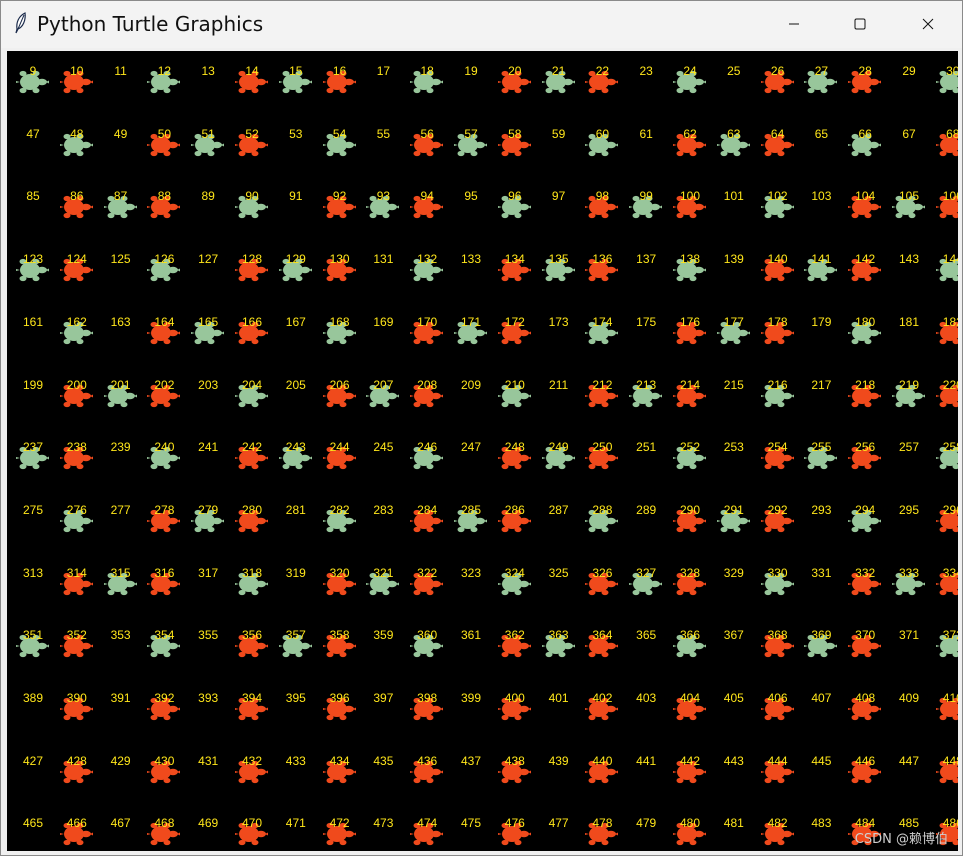 The height and width of the screenshot is (856, 963). What do you see at coordinates (514, 760) in the screenshot?
I see `cell-number: 438` at bounding box center [514, 760].